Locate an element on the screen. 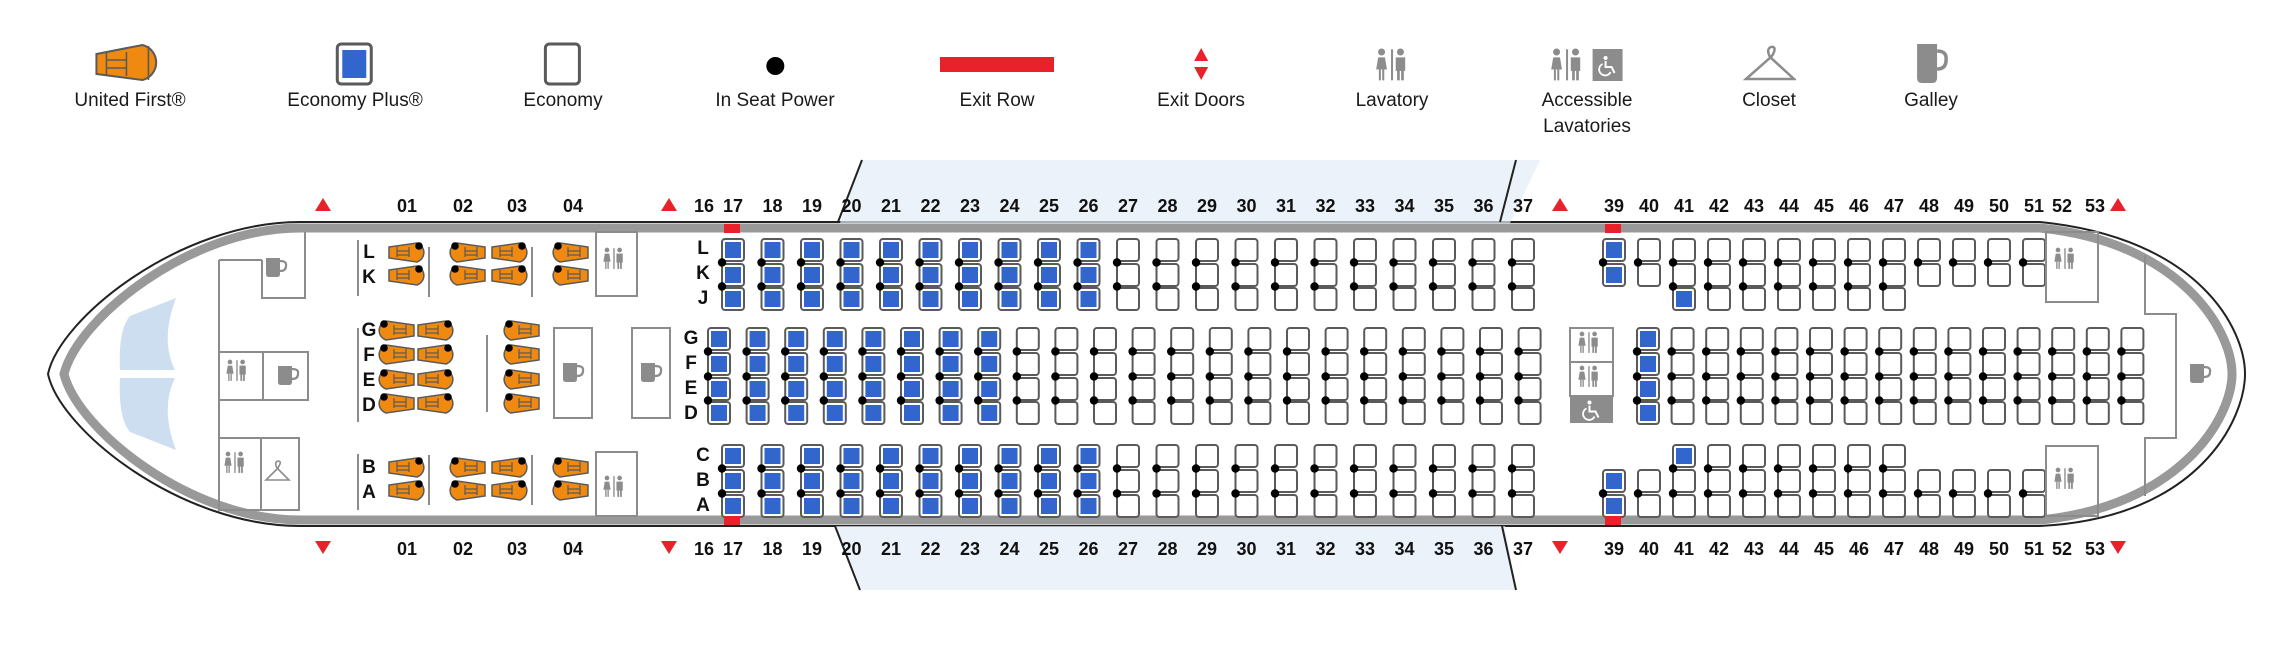  seat-18D is located at coordinates (796, 413).